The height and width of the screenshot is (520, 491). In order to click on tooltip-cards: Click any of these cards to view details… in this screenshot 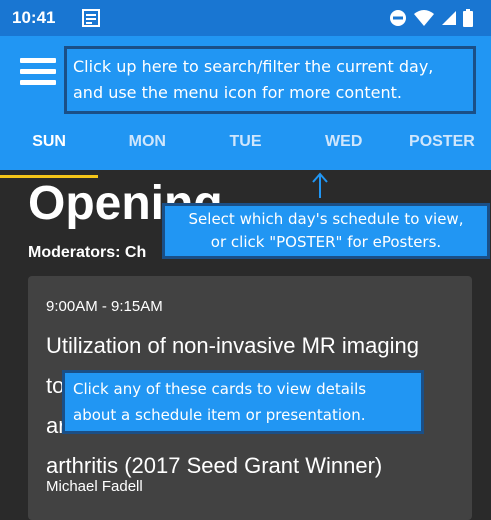, I will do `click(243, 402)`.